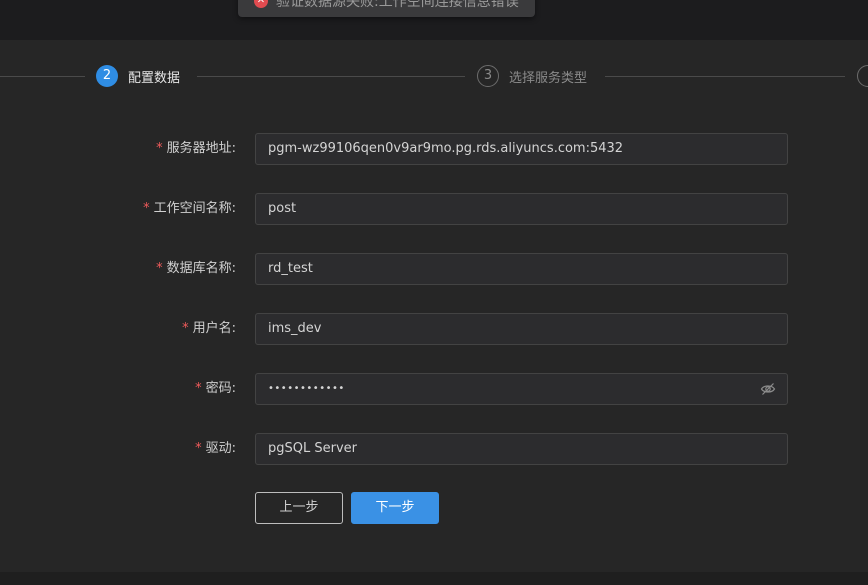  I want to click on step-connector-right, so click(725, 76).